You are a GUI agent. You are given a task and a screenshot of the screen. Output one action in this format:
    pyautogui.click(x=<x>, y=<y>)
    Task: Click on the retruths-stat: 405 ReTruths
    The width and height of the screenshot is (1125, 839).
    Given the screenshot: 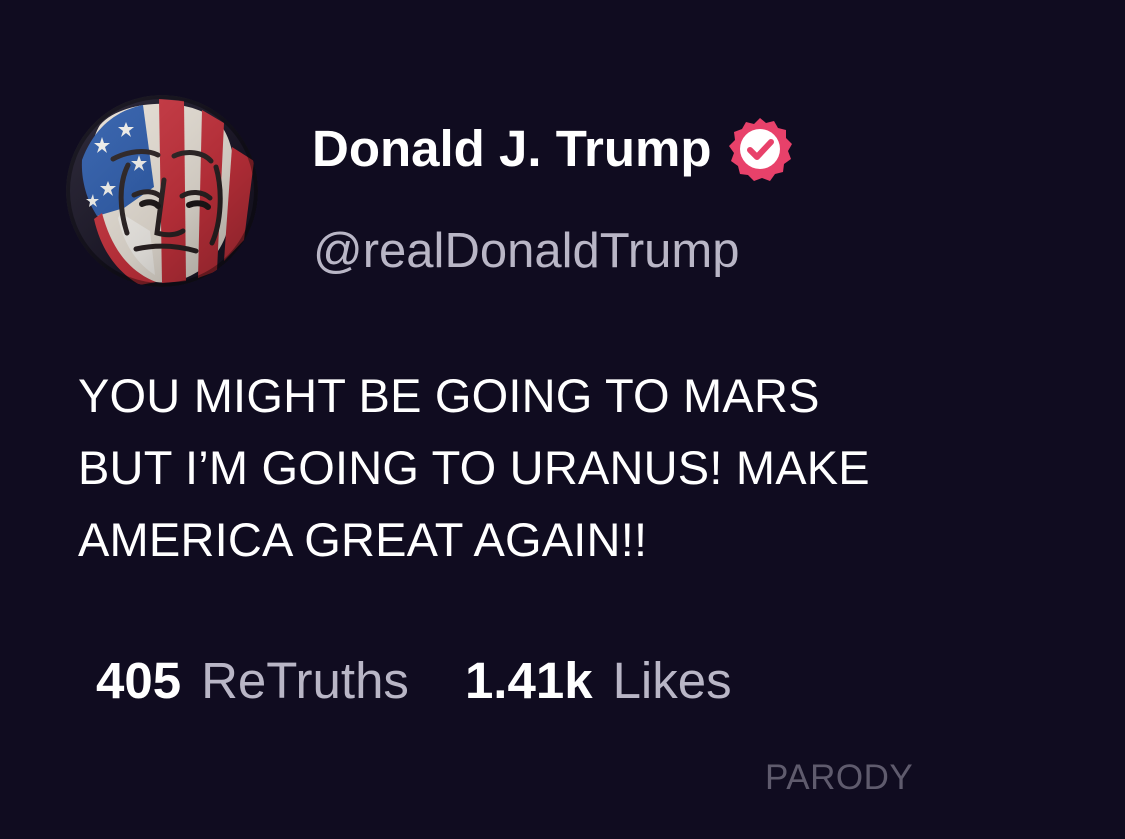 What is the action you would take?
    pyautogui.click(x=252, y=681)
    